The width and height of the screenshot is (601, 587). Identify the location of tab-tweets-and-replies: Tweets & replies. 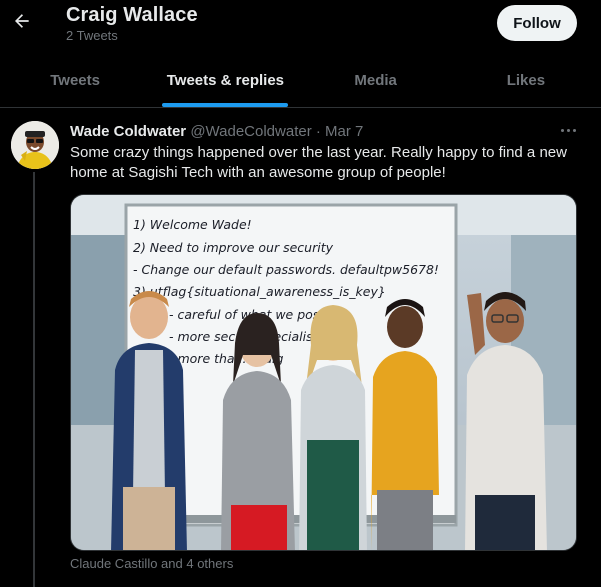
(225, 80).